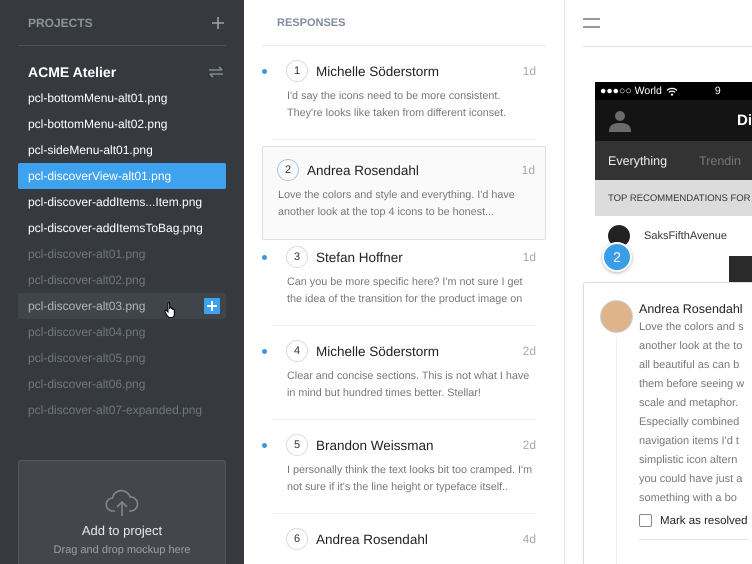 Image resolution: width=752 pixels, height=564 pixels. What do you see at coordinates (689, 365) in the screenshot?
I see `comment-line: all beautiful as can b` at bounding box center [689, 365].